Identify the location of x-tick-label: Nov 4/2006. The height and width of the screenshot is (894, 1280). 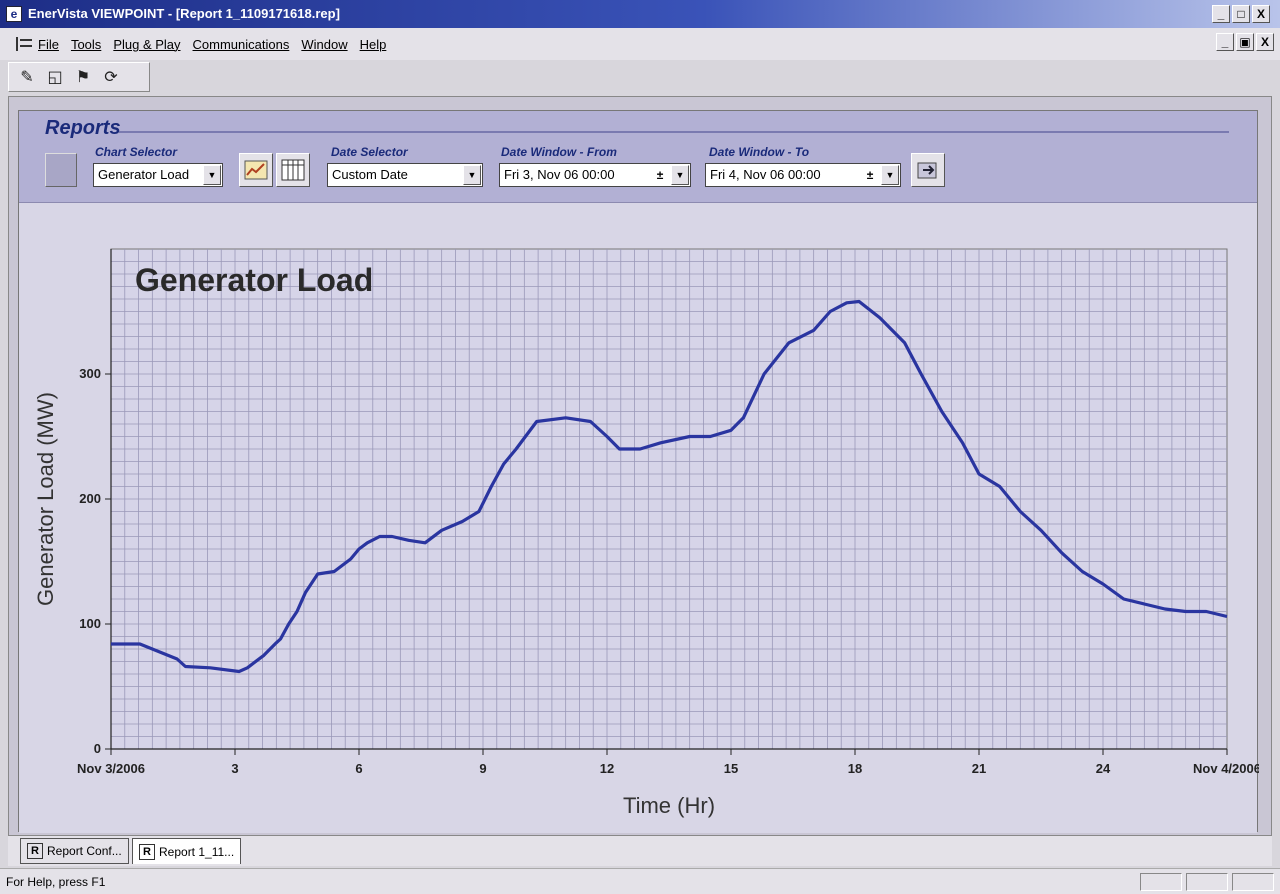
(1226, 768).